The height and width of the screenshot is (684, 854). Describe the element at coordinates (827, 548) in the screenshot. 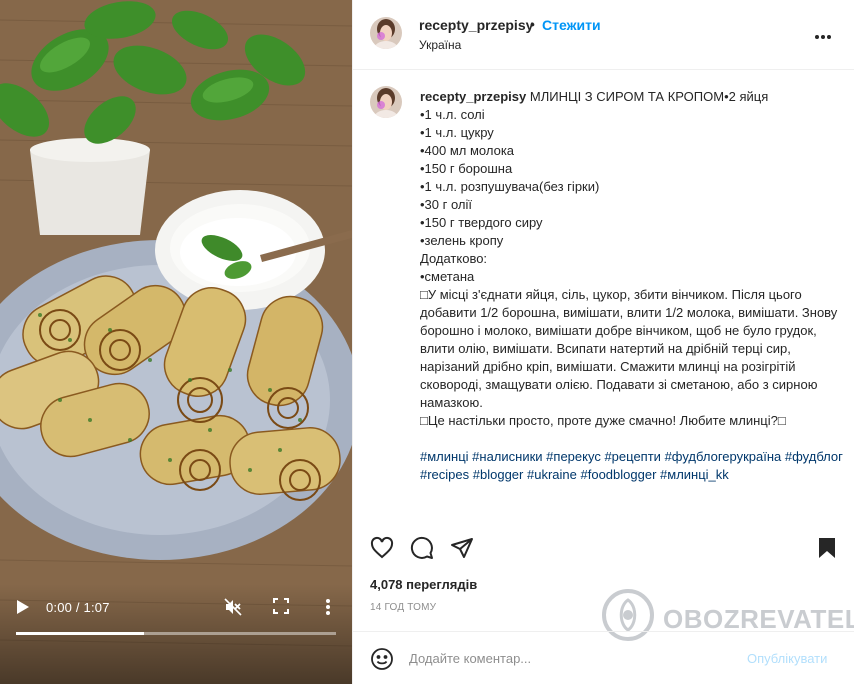

I see `bookmark-icon` at that location.